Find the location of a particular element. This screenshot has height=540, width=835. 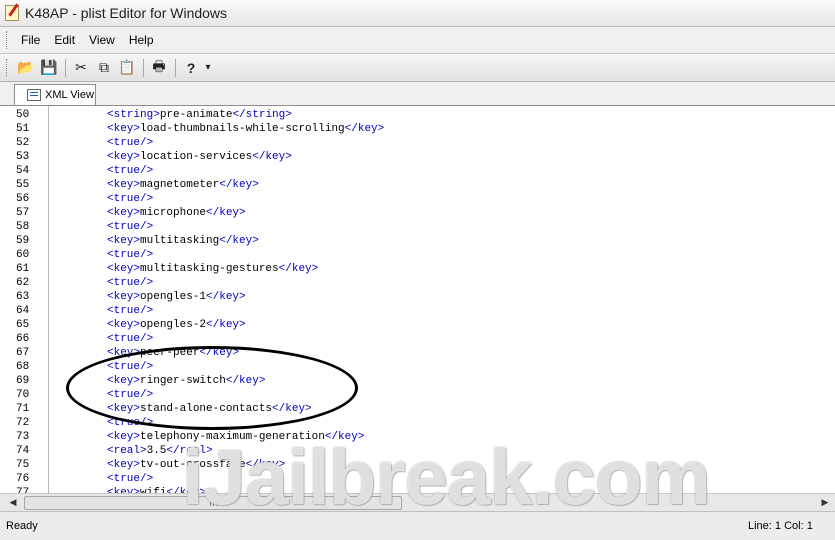

tab-xml-view: XML View is located at coordinates (55, 94).